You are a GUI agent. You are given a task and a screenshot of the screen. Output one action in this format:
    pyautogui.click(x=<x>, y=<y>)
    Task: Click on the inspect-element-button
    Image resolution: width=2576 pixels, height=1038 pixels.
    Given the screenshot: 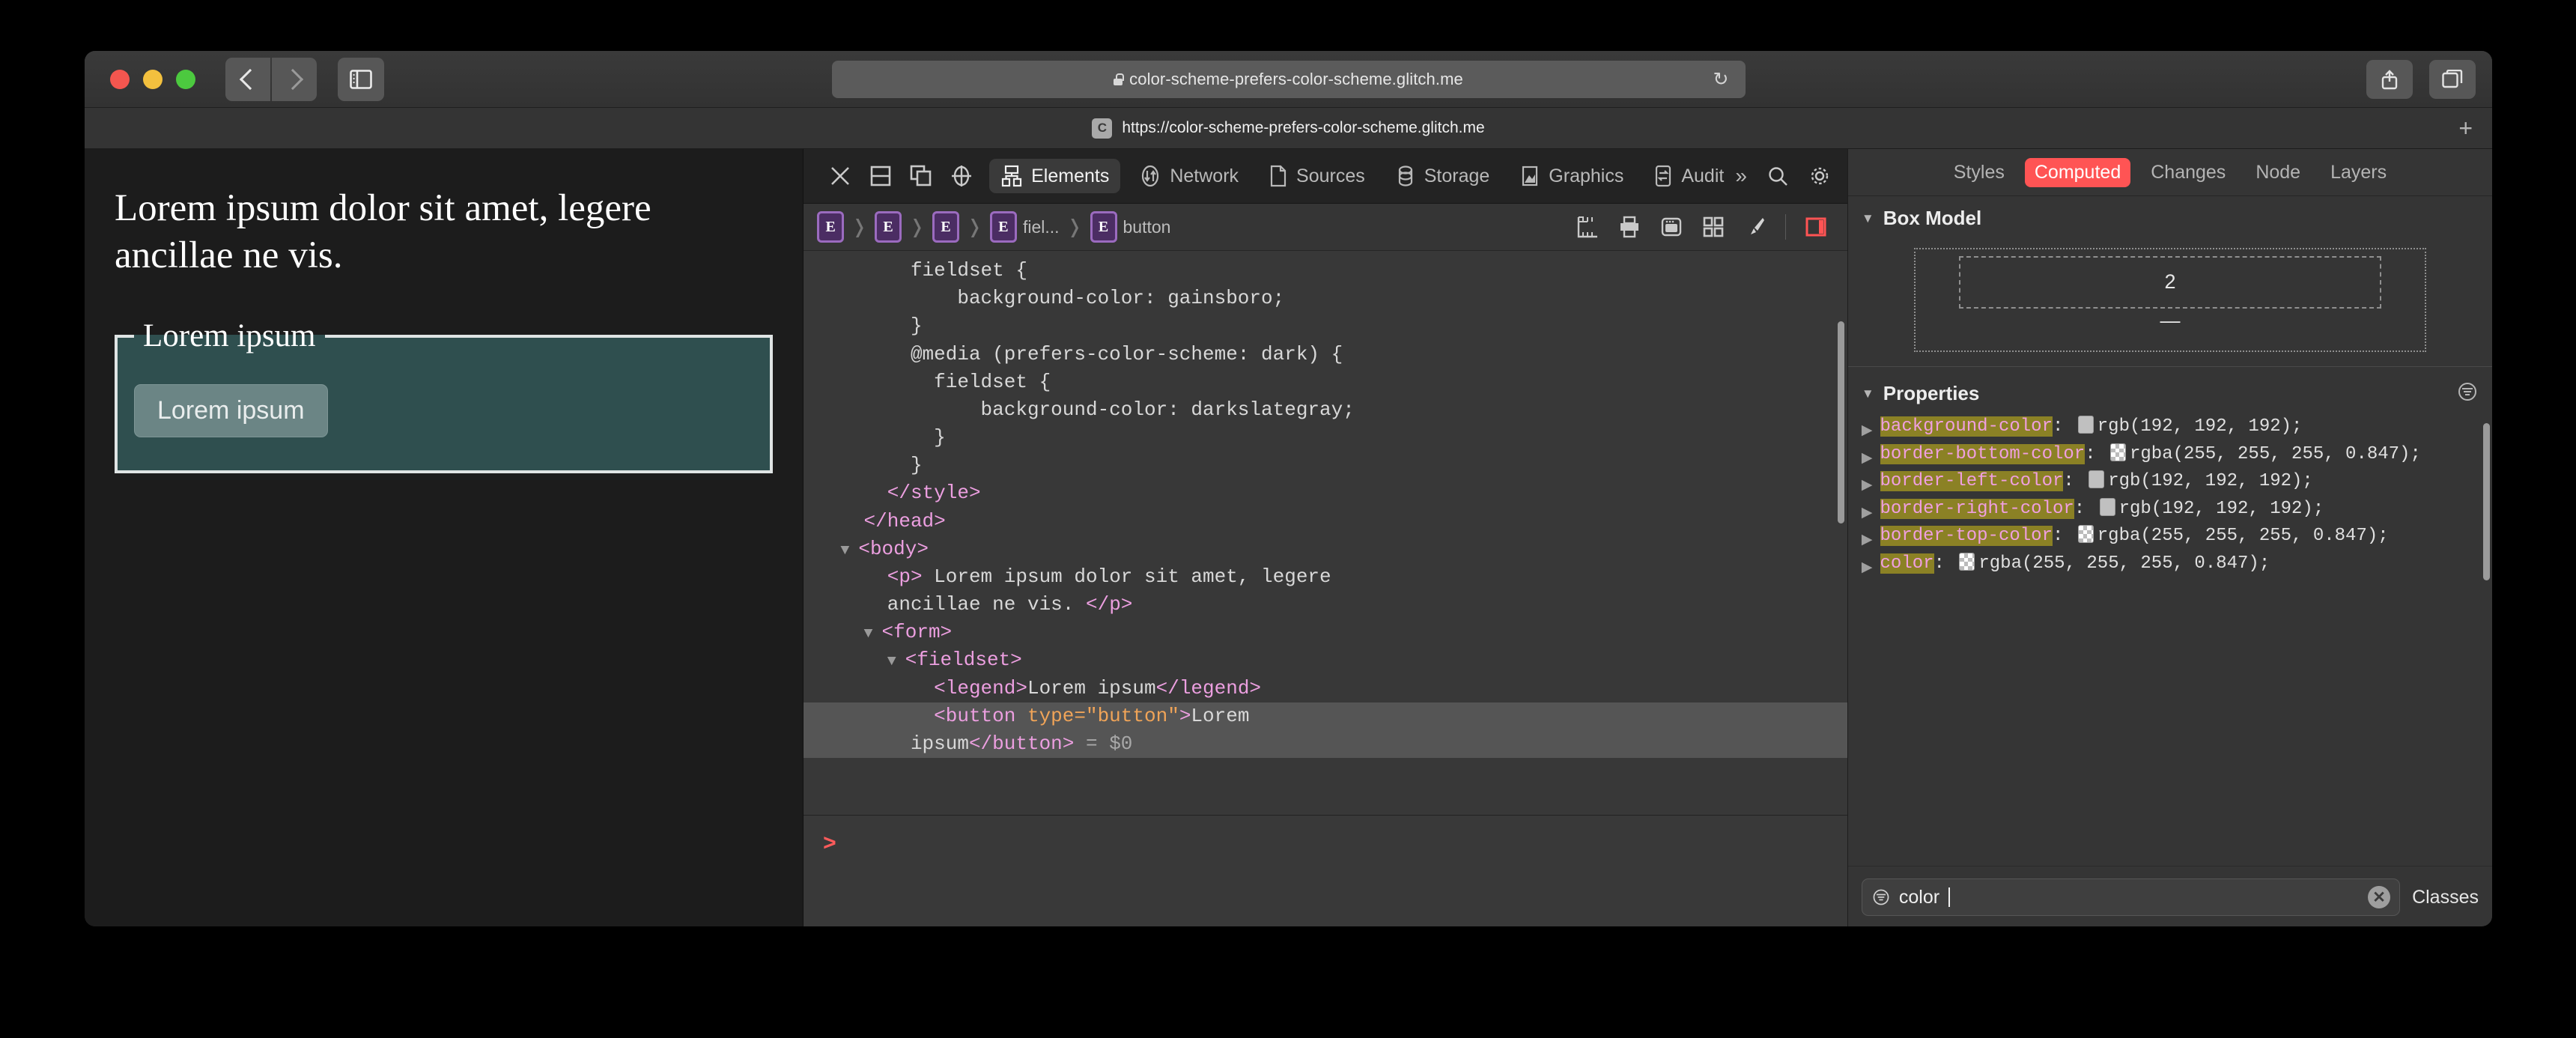 What is the action you would take?
    pyautogui.click(x=961, y=176)
    